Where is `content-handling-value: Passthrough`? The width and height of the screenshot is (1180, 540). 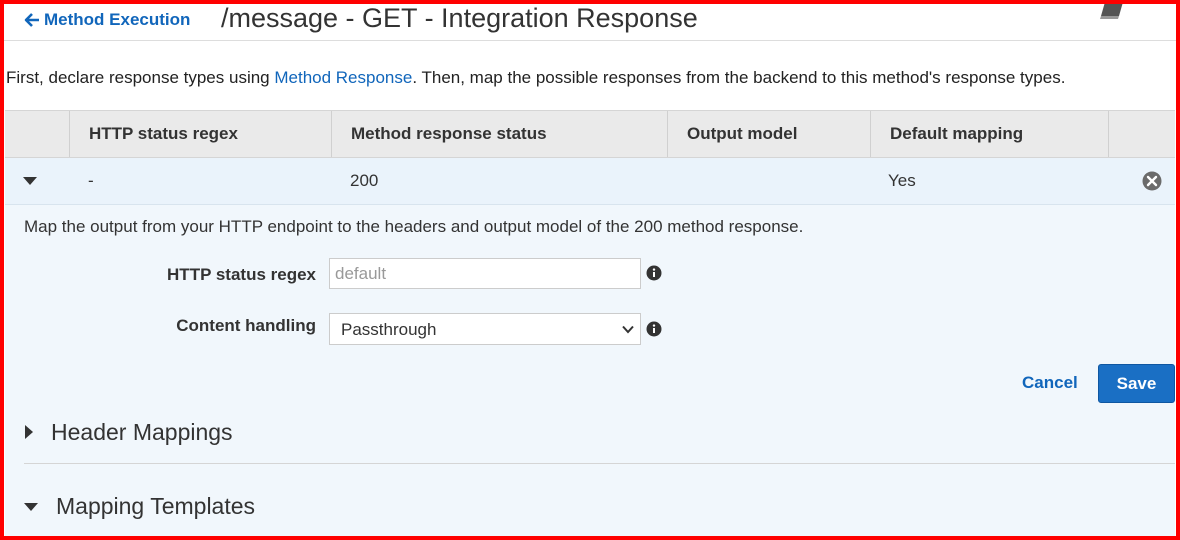 content-handling-value: Passthrough is located at coordinates (389, 329).